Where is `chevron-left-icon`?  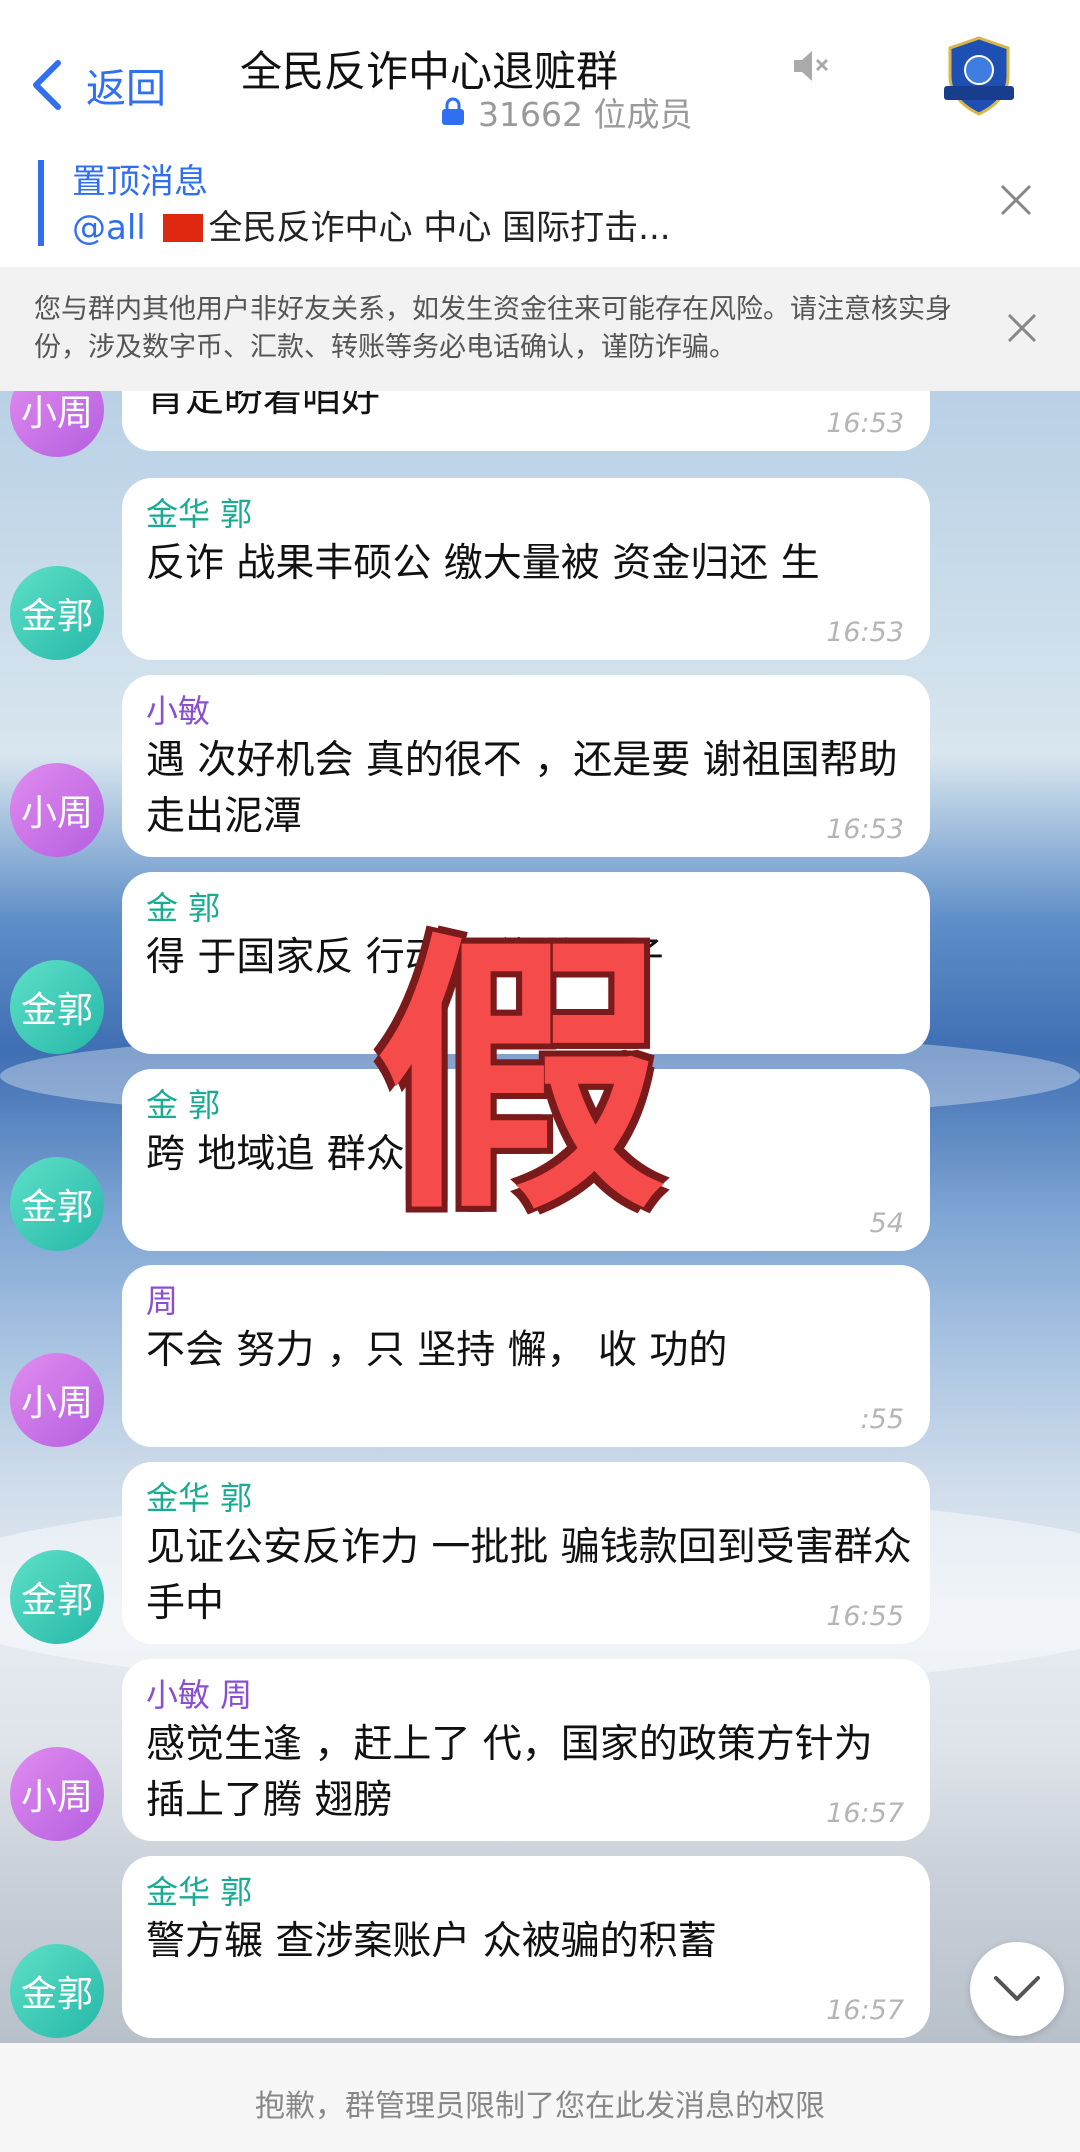 chevron-left-icon is located at coordinates (47, 85).